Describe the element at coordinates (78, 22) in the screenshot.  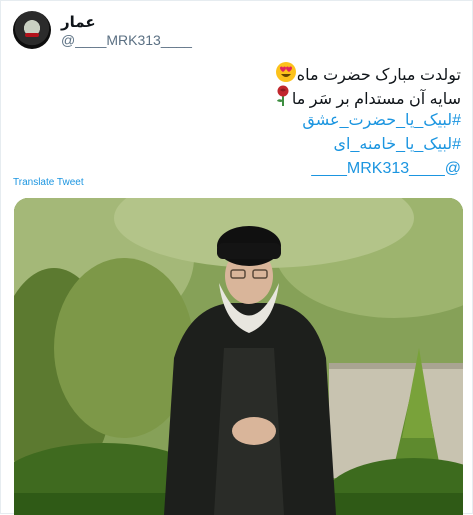
I see `author-name: عمار` at that location.